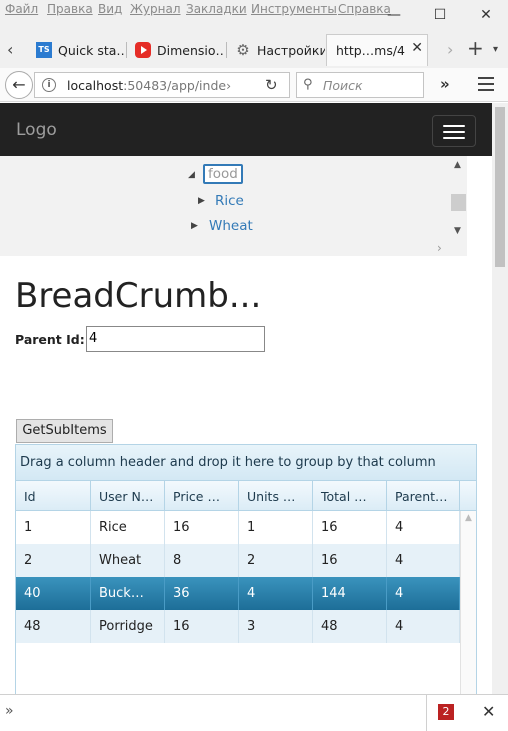 This screenshot has width=508, height=731. What do you see at coordinates (246, 129) in the screenshot?
I see `app-header: Logo` at bounding box center [246, 129].